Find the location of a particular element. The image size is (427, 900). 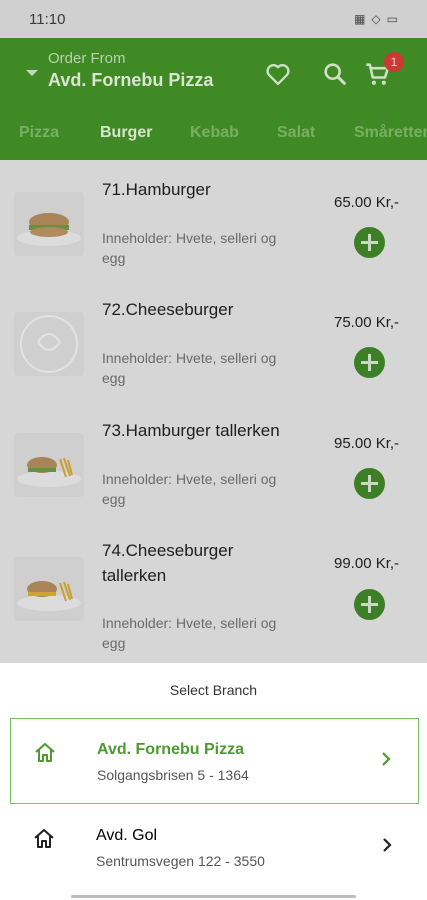

product-name: 72.Cheeseburger is located at coordinates (168, 309).